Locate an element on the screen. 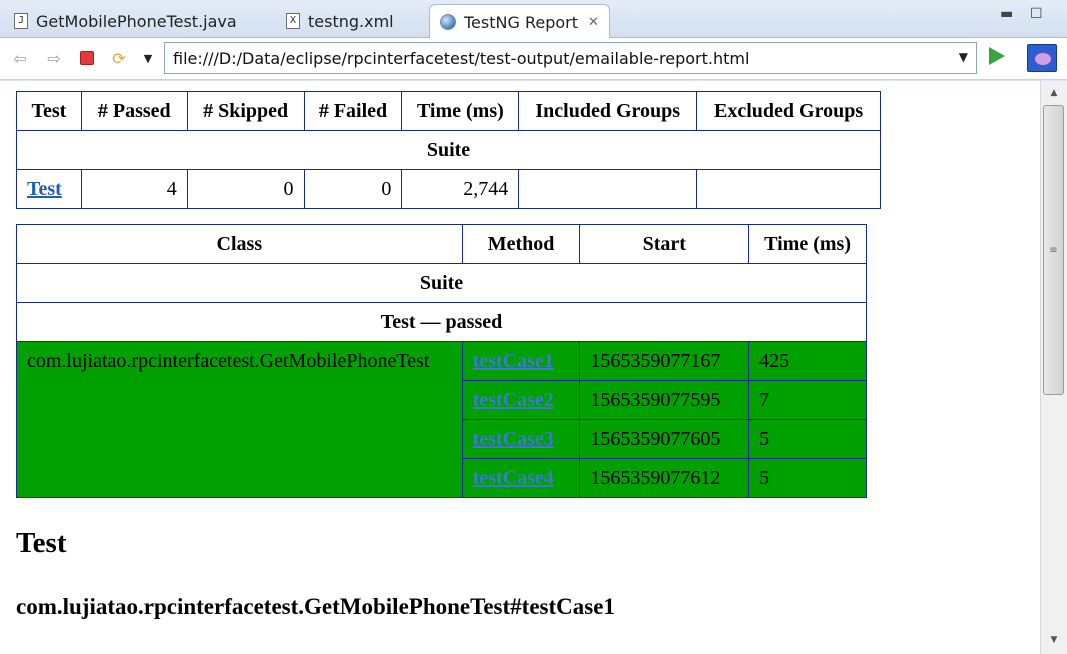 The width and height of the screenshot is (1067, 654). test-passed-label: Test — passed is located at coordinates (441, 322).